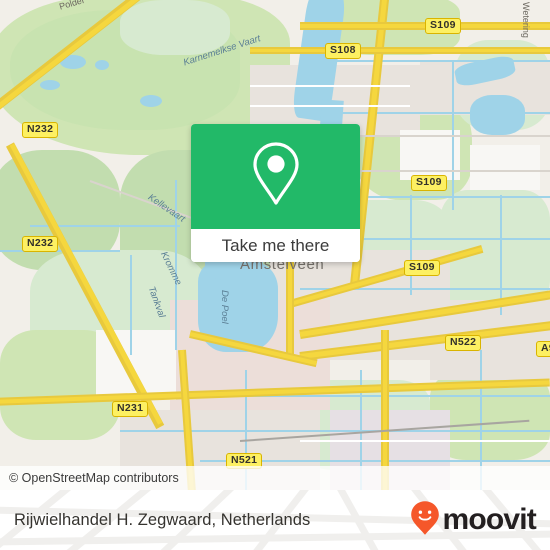 The width and height of the screenshot is (550, 550). What do you see at coordinates (224, 307) in the screenshot?
I see `map-water-label: De Poel` at bounding box center [224, 307].